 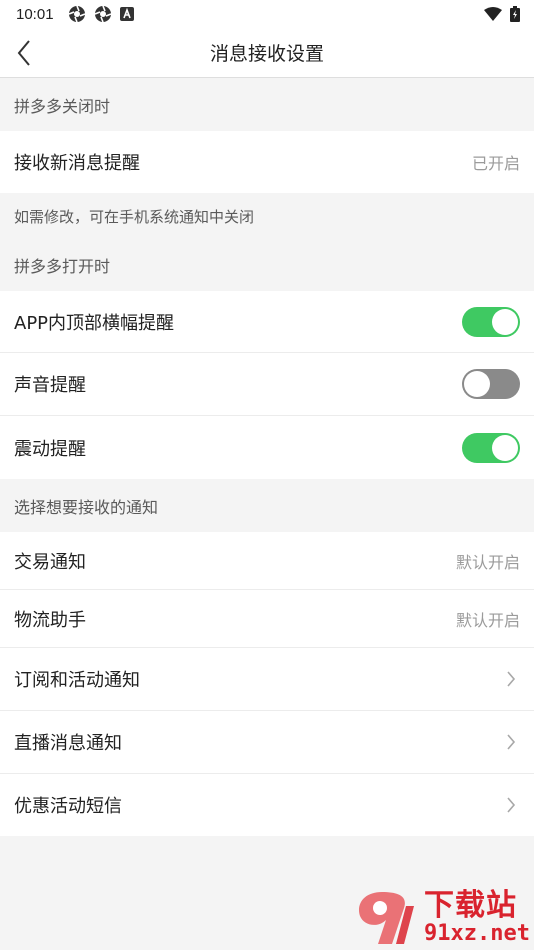 I want to click on nav-bar: 消息接收设置, so click(x=267, y=53).